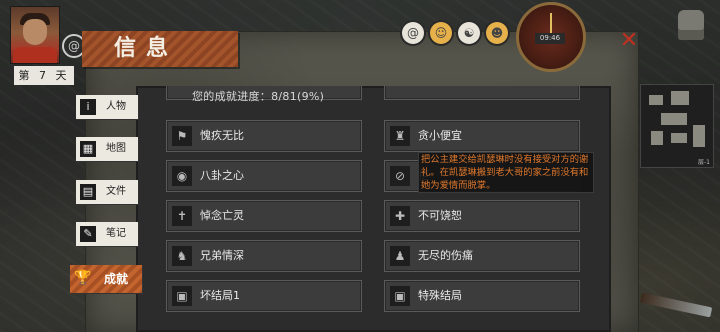 The image size is (720, 332). Describe the element at coordinates (264, 136) in the screenshot. I see `achievement-item: ⚑ 愧疚无比` at that location.